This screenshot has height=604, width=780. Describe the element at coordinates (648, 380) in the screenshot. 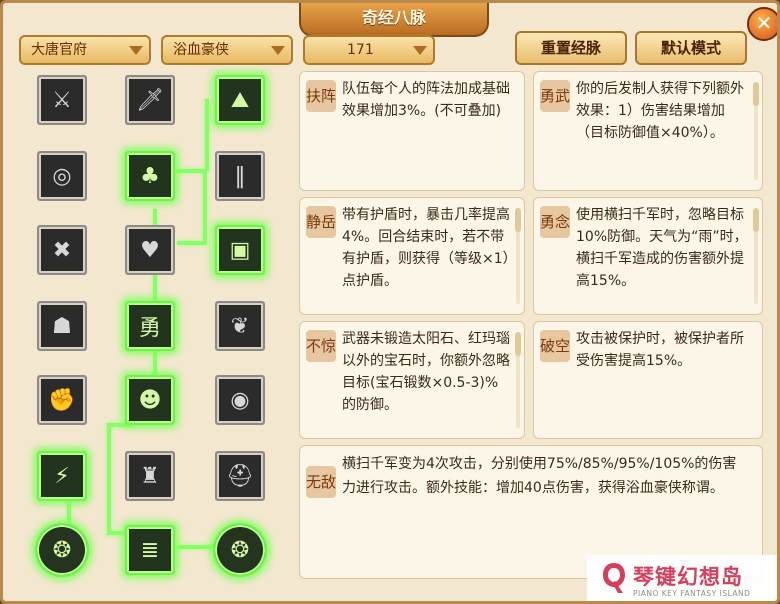

I see `card-pokong: 破空 攻击被保护时，被保护者所受伤害提高15%。` at that location.